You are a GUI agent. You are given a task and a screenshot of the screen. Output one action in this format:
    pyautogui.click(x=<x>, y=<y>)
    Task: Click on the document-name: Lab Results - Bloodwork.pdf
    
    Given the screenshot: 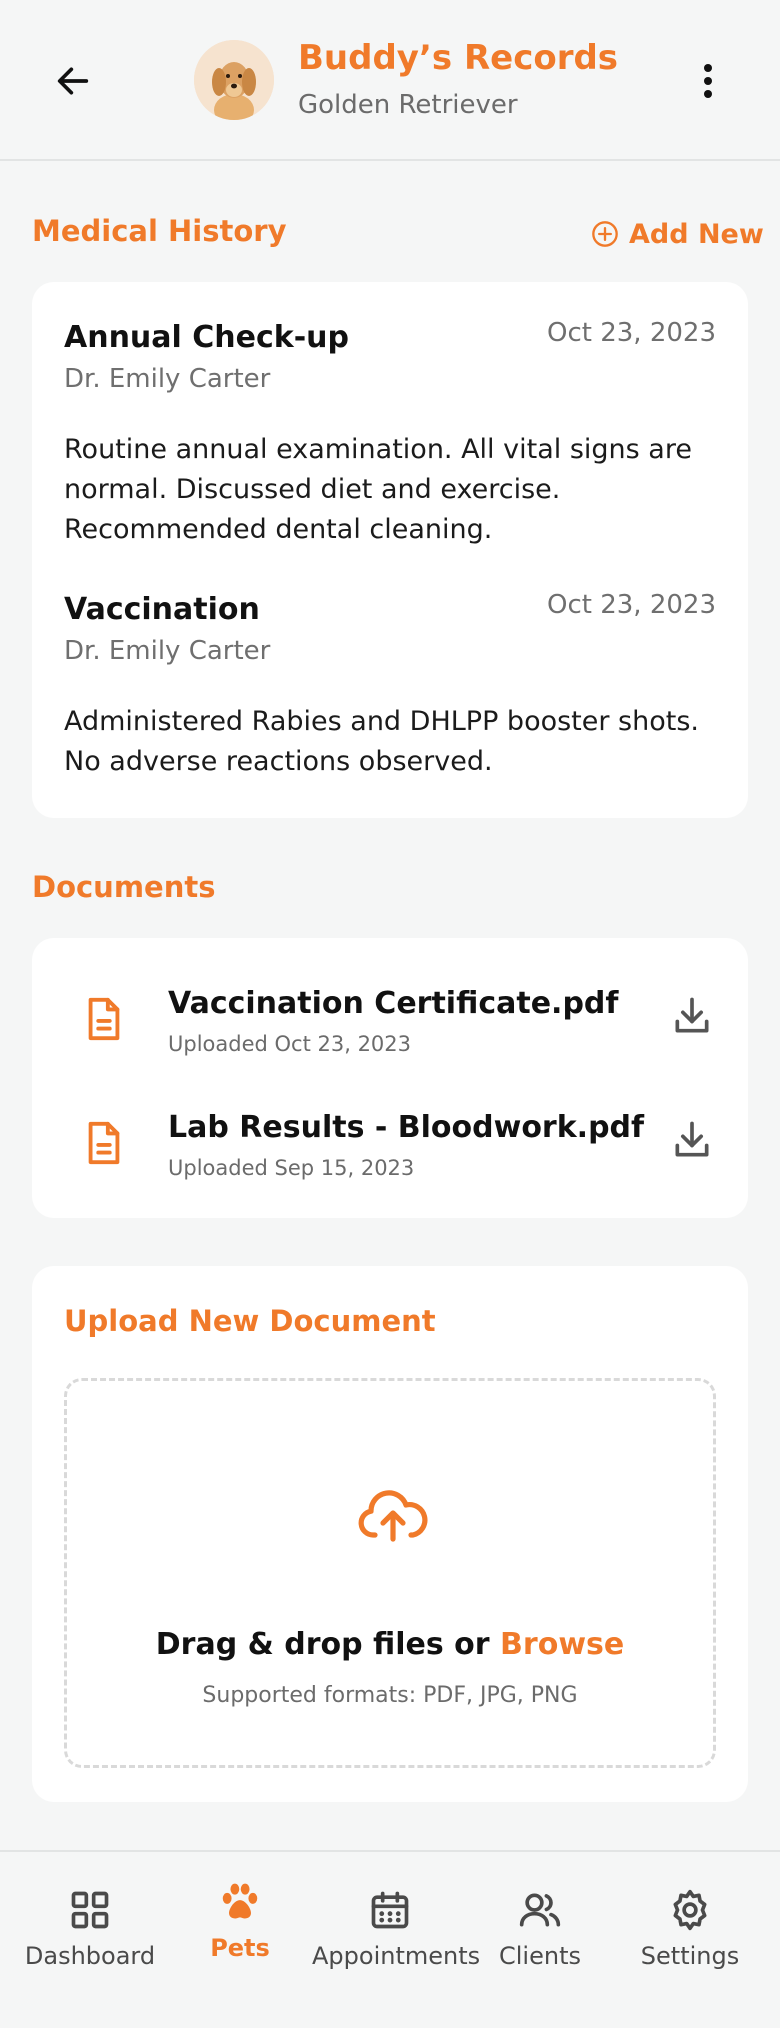 What is the action you would take?
    pyautogui.click(x=406, y=1127)
    